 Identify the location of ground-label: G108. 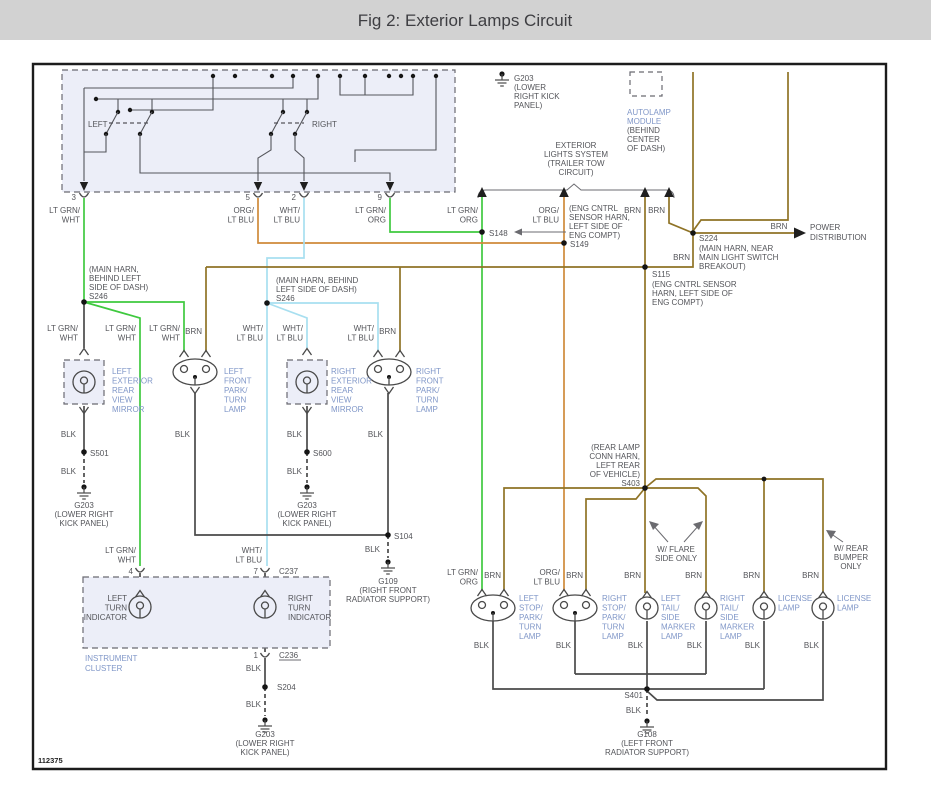
(647, 734).